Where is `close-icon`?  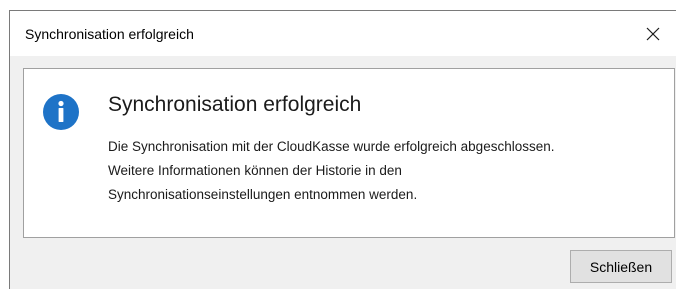 close-icon is located at coordinates (653, 33).